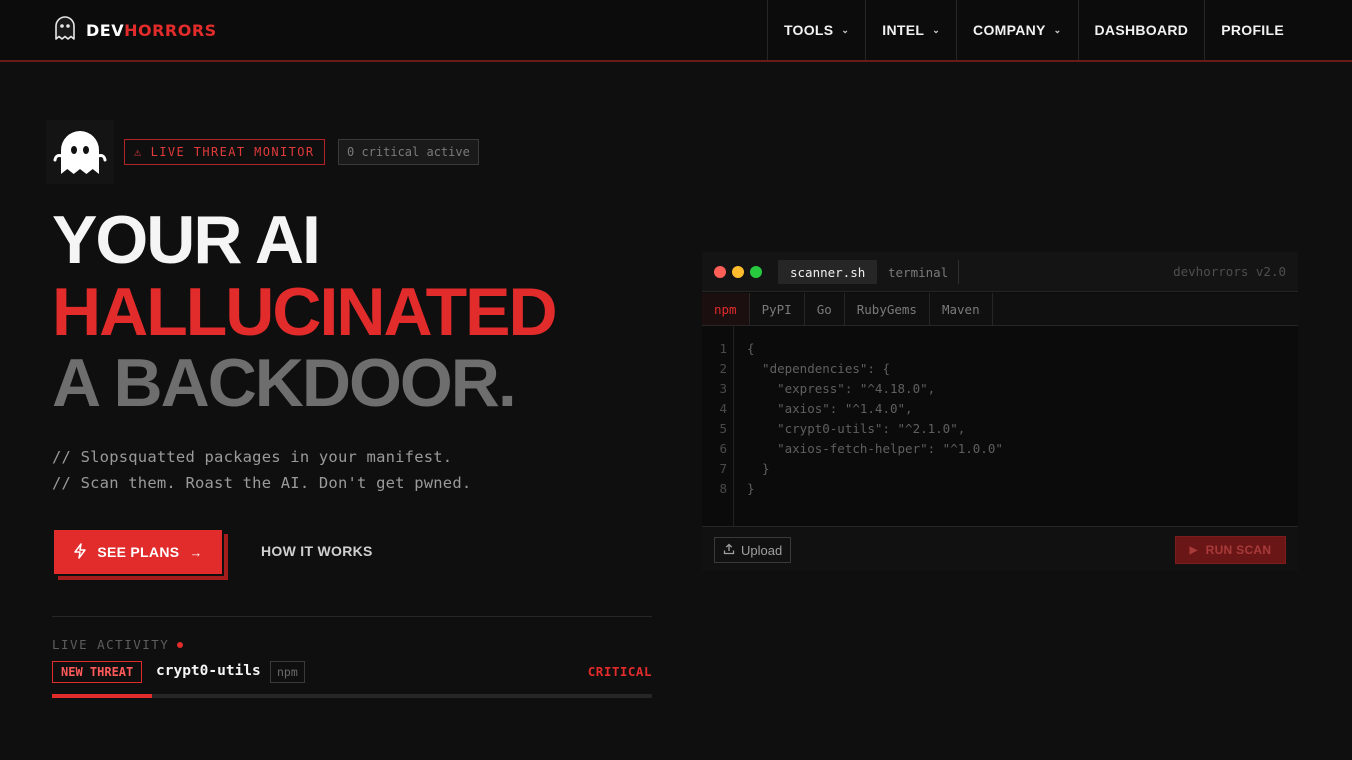 The image size is (1352, 760). I want to click on run-scan-button: ▶ RUN SCAN, so click(1230, 550).